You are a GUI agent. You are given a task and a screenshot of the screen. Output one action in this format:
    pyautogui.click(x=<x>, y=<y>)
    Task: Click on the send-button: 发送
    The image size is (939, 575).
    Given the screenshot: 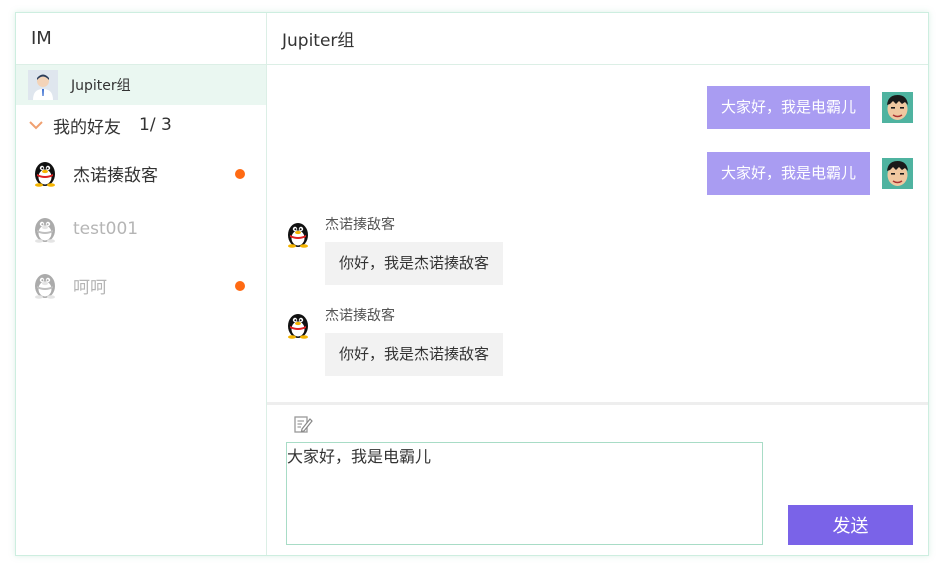 What is the action you would take?
    pyautogui.click(x=850, y=525)
    